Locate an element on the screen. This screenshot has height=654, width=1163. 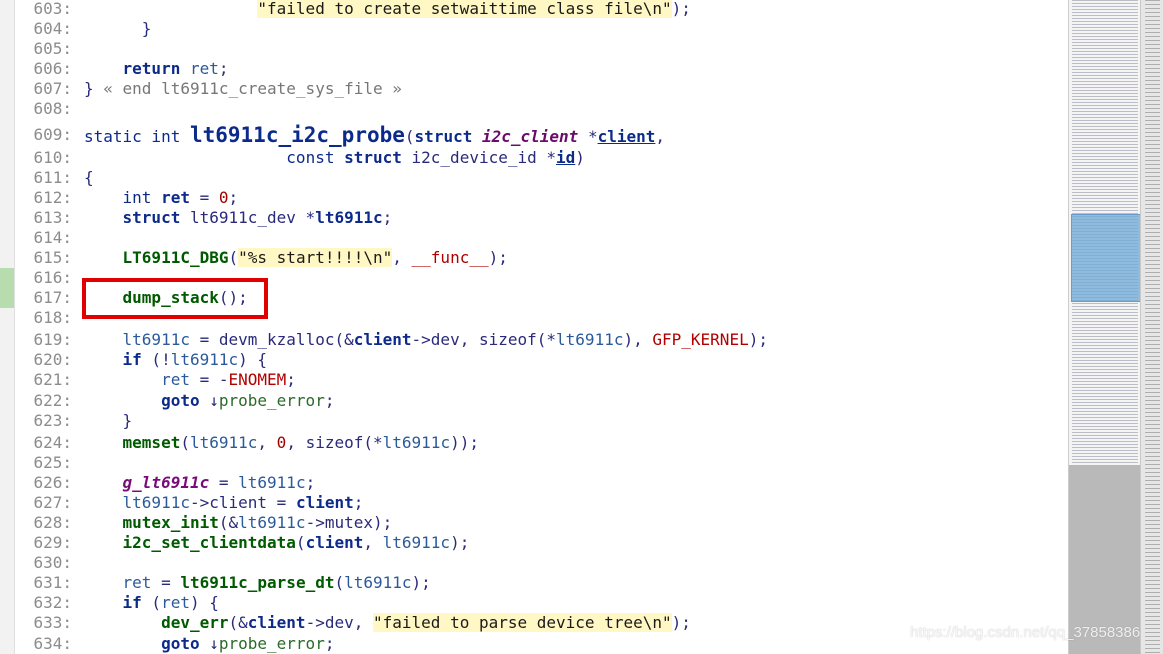
code-token: i2c_device_id * is located at coordinates (479, 157).